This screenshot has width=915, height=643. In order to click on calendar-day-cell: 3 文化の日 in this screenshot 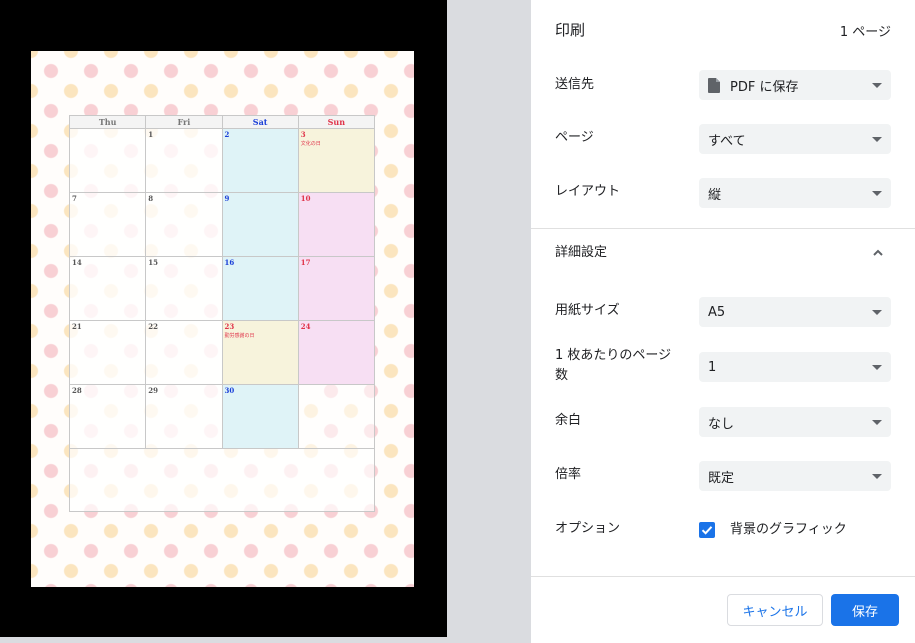, I will do `click(336, 160)`.